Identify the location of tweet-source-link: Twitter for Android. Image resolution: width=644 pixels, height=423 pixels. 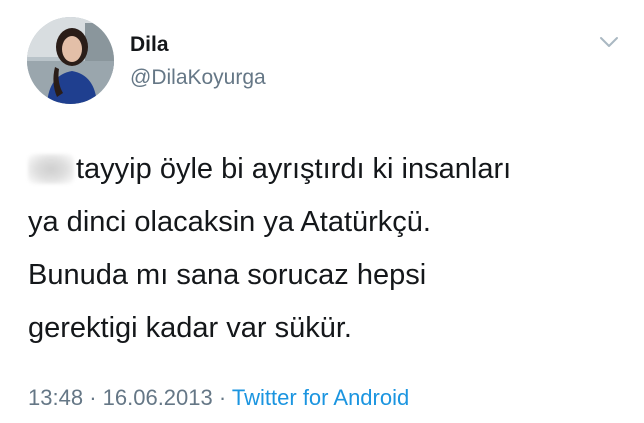
(320, 397).